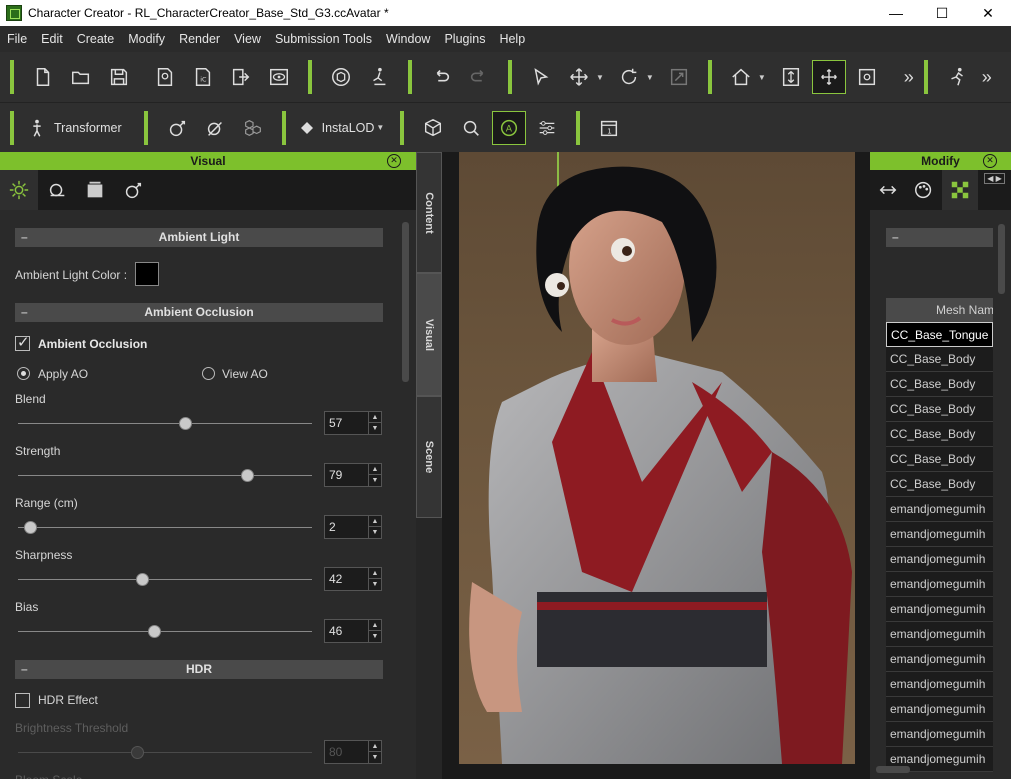  Describe the element at coordinates (939, 334) in the screenshot. I see `mesh-list-item: CC_Base_Tongue` at that location.